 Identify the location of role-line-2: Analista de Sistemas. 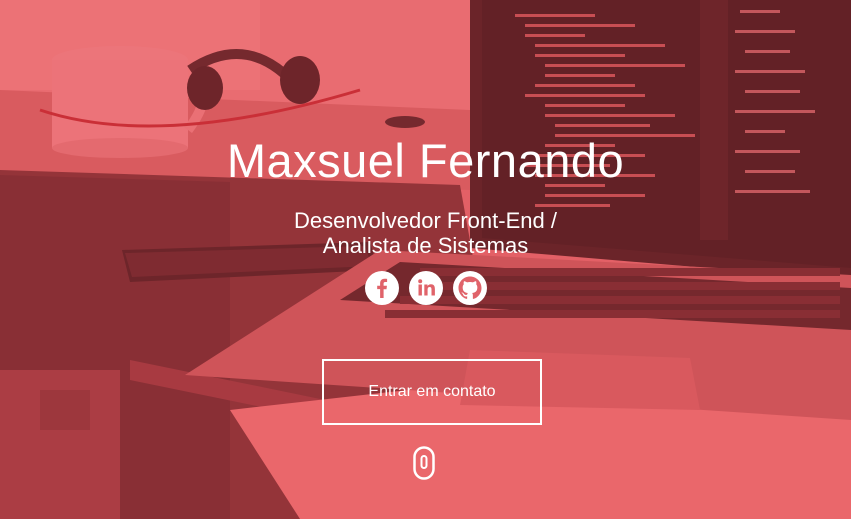
(425, 245).